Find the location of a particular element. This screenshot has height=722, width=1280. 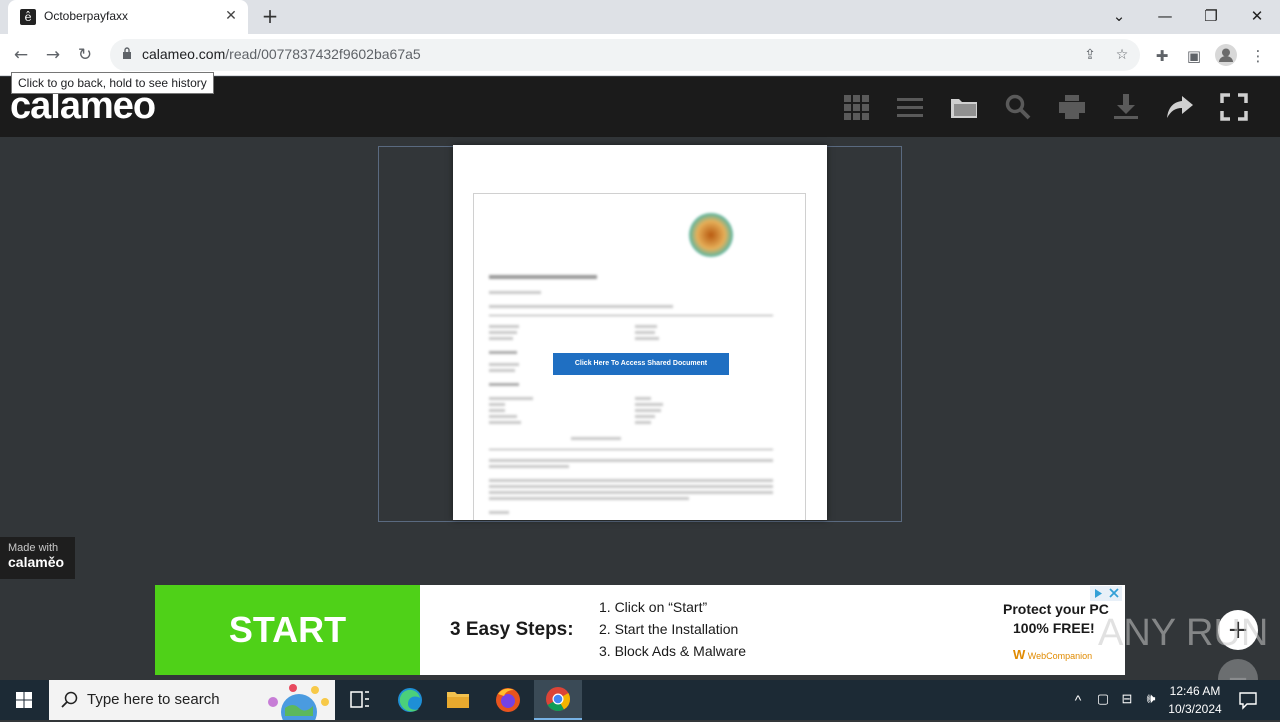

taskbar-search-box: Type here to search is located at coordinates (192, 700).